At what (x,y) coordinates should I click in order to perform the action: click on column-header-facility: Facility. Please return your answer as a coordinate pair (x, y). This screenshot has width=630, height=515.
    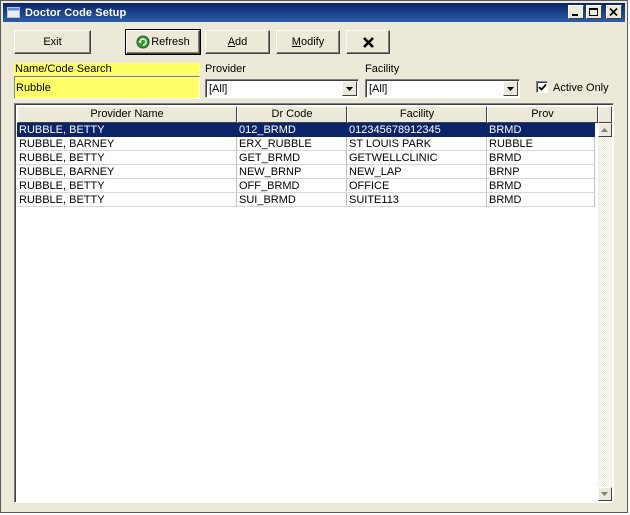
    Looking at the image, I should click on (417, 114).